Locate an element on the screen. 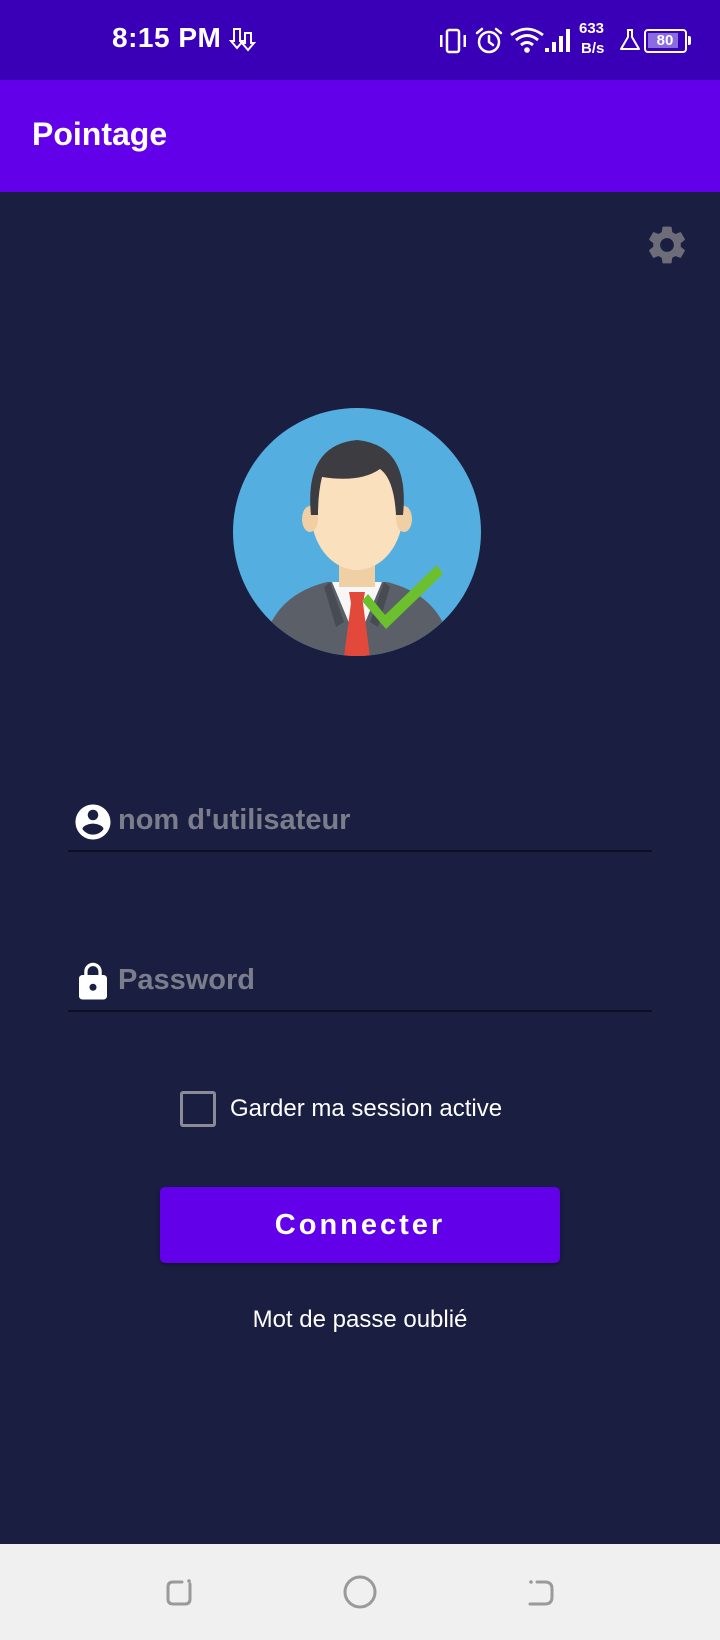  battery-icon: 80 is located at coordinates (667, 41).